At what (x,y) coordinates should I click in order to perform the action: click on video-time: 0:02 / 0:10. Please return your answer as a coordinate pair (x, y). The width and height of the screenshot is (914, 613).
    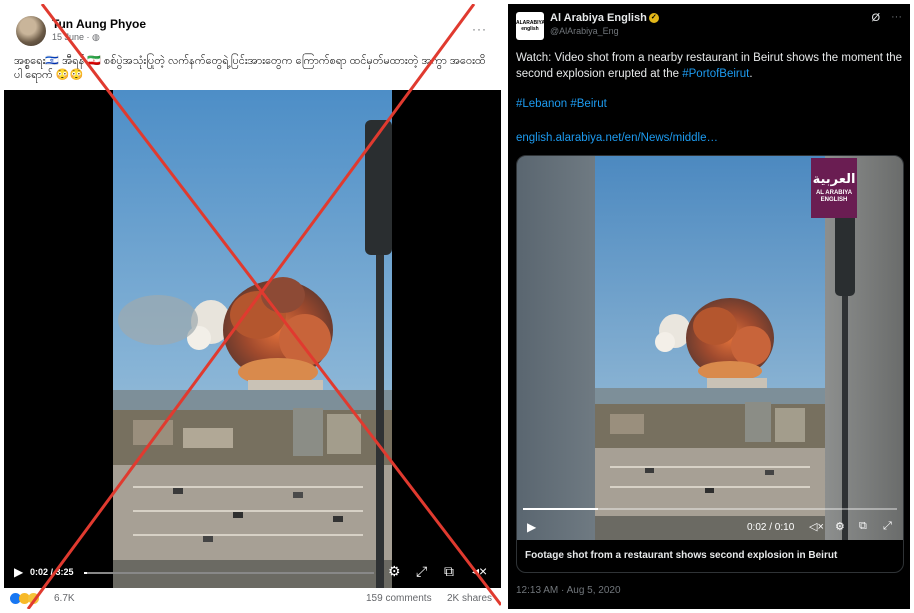
    Looking at the image, I should click on (771, 527).